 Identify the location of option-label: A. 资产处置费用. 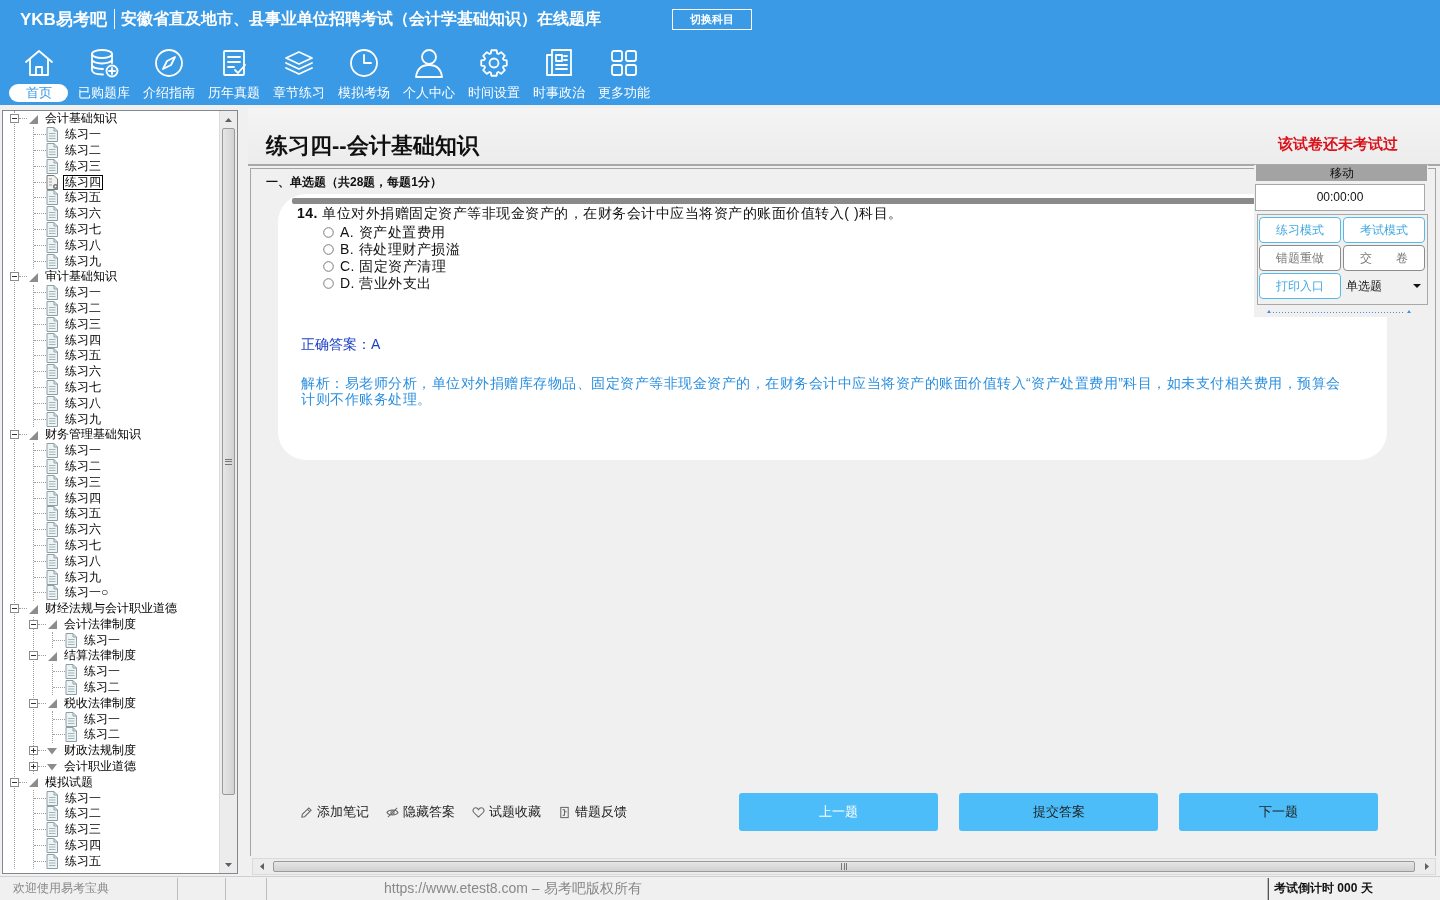
(393, 232).